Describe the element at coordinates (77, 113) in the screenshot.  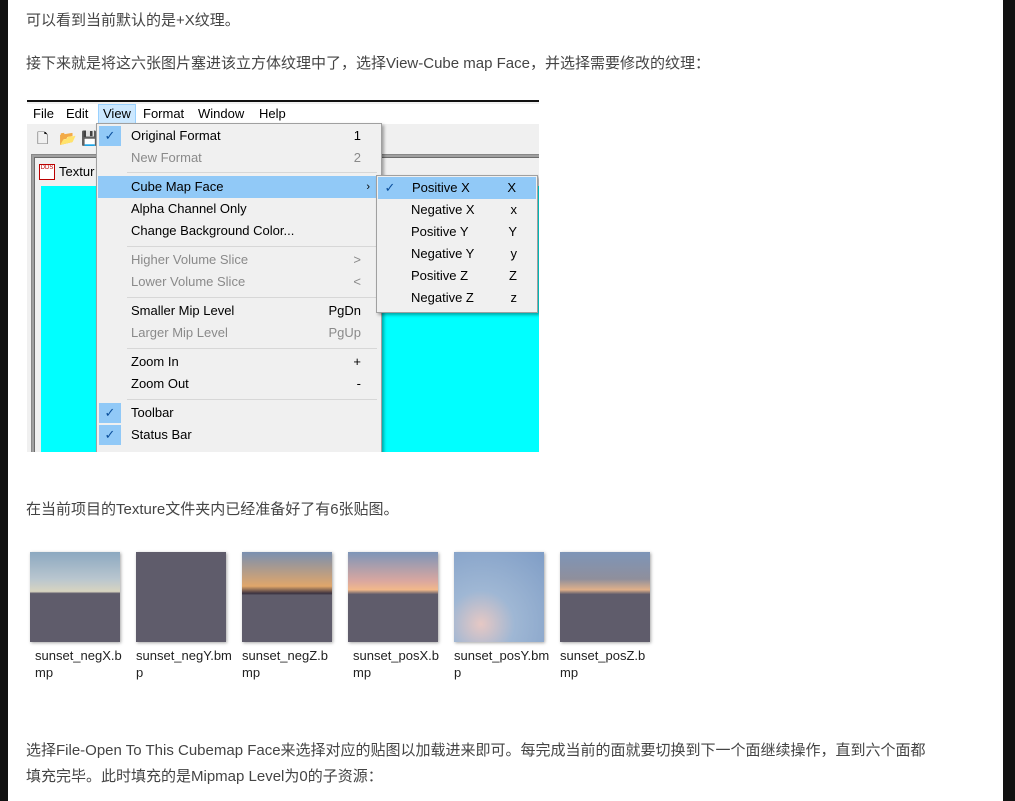
I see `menu-edit: Edit` at that location.